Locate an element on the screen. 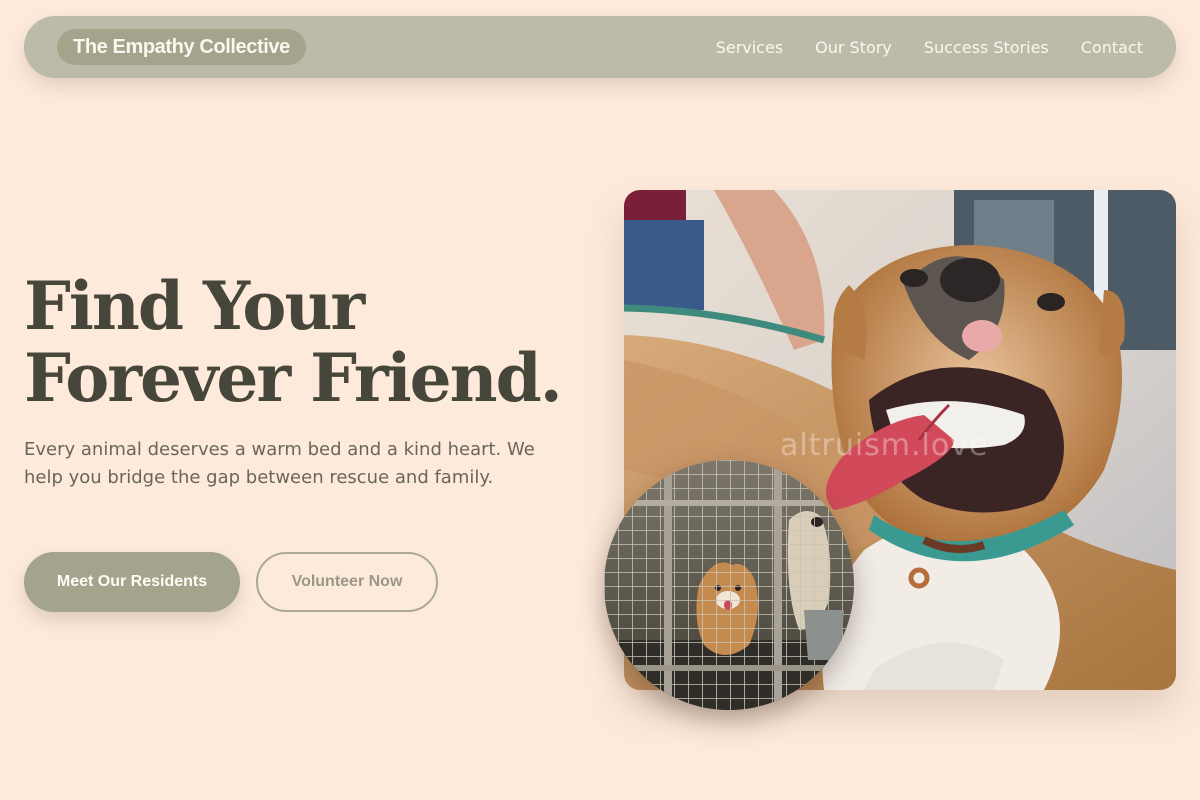 The width and height of the screenshot is (1200, 800). kennel-dogs-illustration is located at coordinates (729, 585).